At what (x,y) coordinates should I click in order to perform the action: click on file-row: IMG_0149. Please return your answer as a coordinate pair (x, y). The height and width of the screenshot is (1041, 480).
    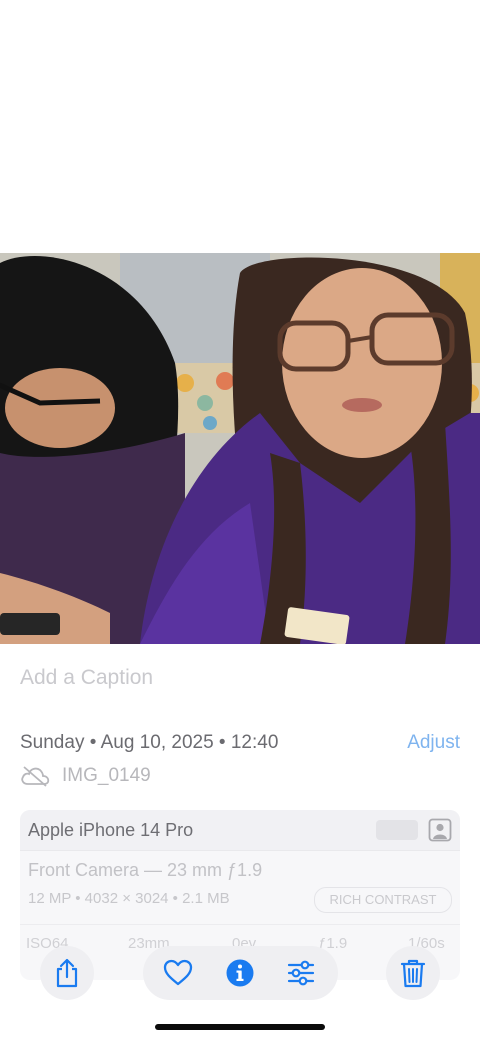
    Looking at the image, I should click on (85, 776).